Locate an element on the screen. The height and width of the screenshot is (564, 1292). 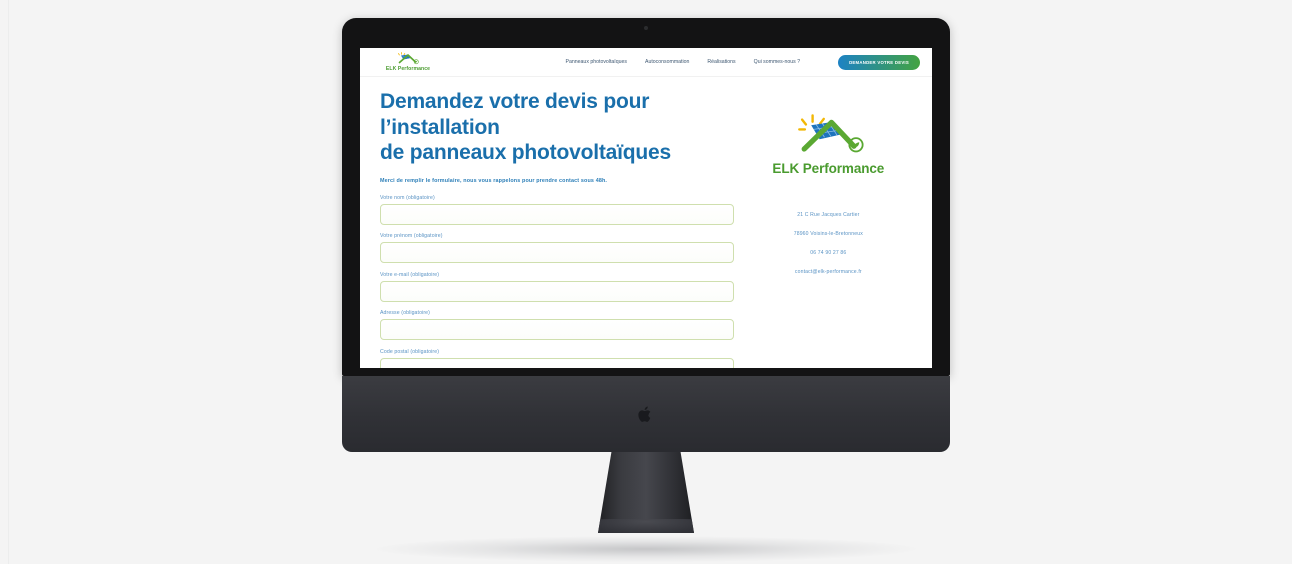
stand-shadow is located at coordinates (646, 549).